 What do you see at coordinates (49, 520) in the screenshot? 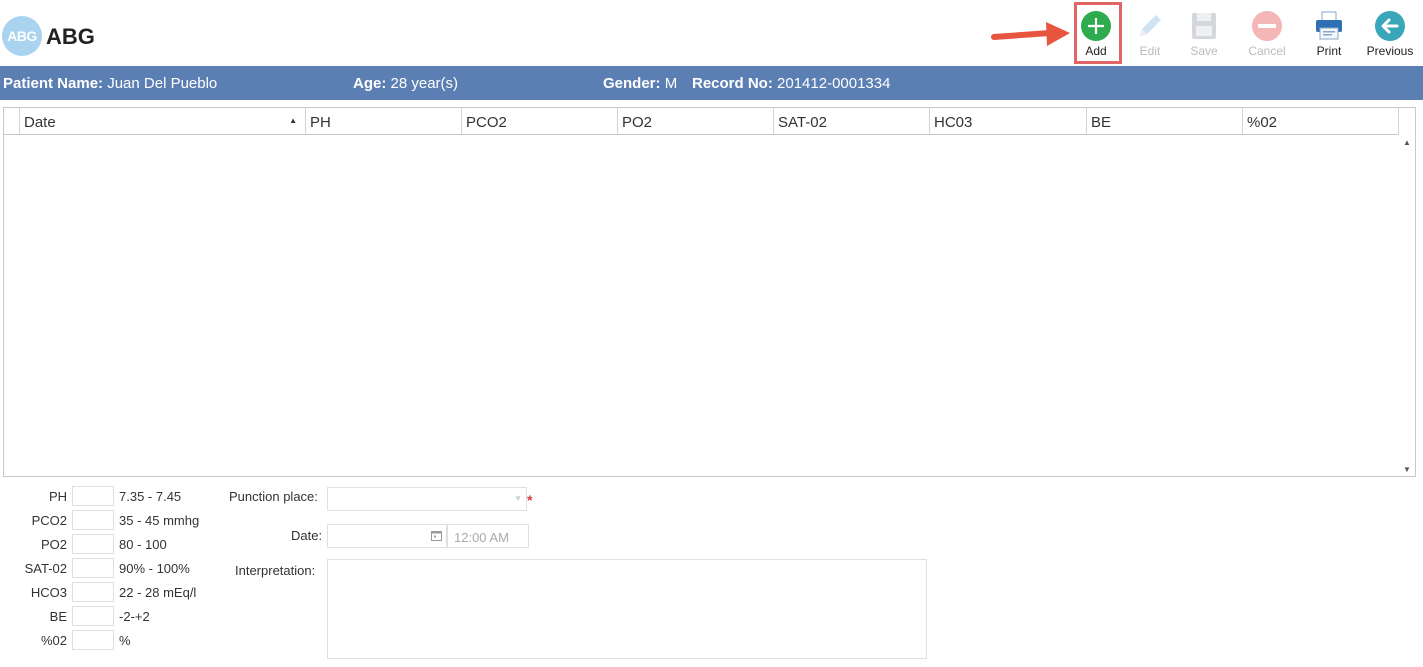
I see `lab-label: PCO2` at bounding box center [49, 520].